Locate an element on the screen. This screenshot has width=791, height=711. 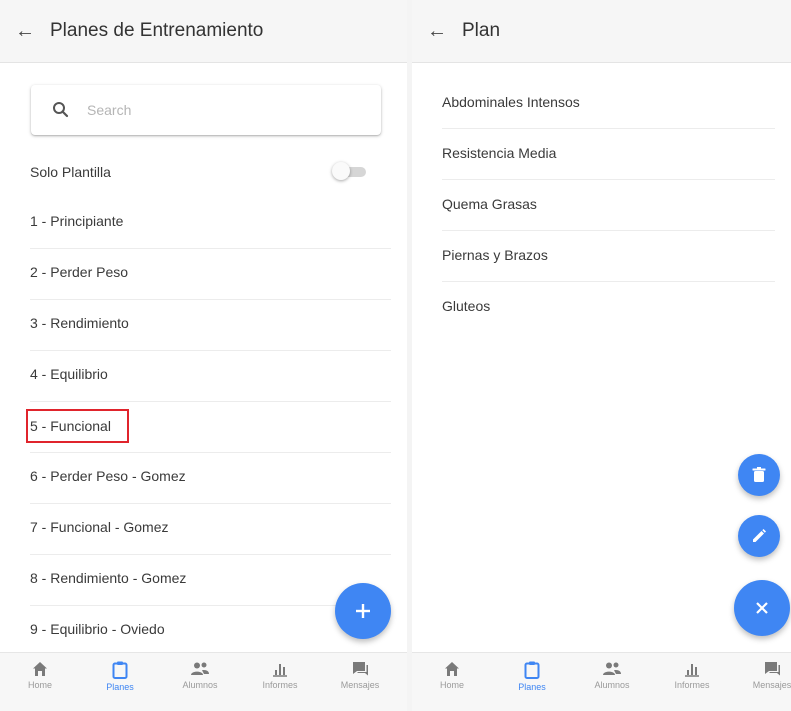
plan-name: 7 - Funcional - Gomez is located at coordinates (99, 527).